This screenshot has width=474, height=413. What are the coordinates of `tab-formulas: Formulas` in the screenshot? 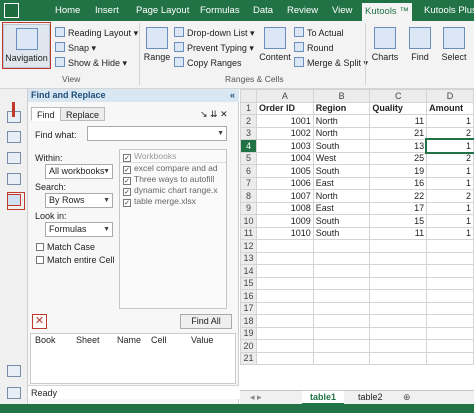 It's located at (220, 10).